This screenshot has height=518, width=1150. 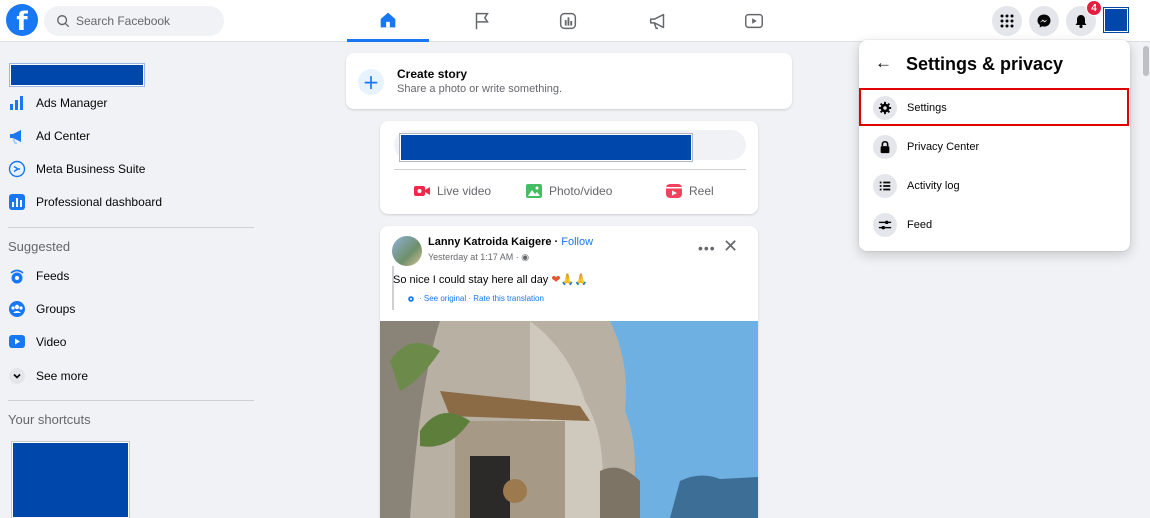 I want to click on sidebar-item-meta-business-suite: Meta Business Suite, so click(x=76, y=169).